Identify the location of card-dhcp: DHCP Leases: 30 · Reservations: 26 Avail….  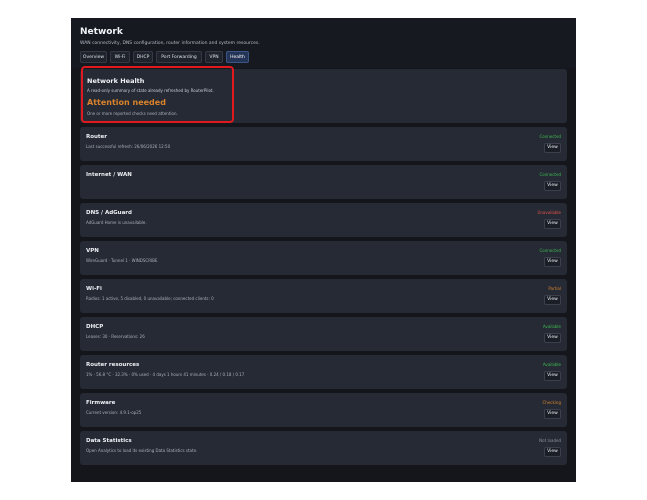
(323, 334).